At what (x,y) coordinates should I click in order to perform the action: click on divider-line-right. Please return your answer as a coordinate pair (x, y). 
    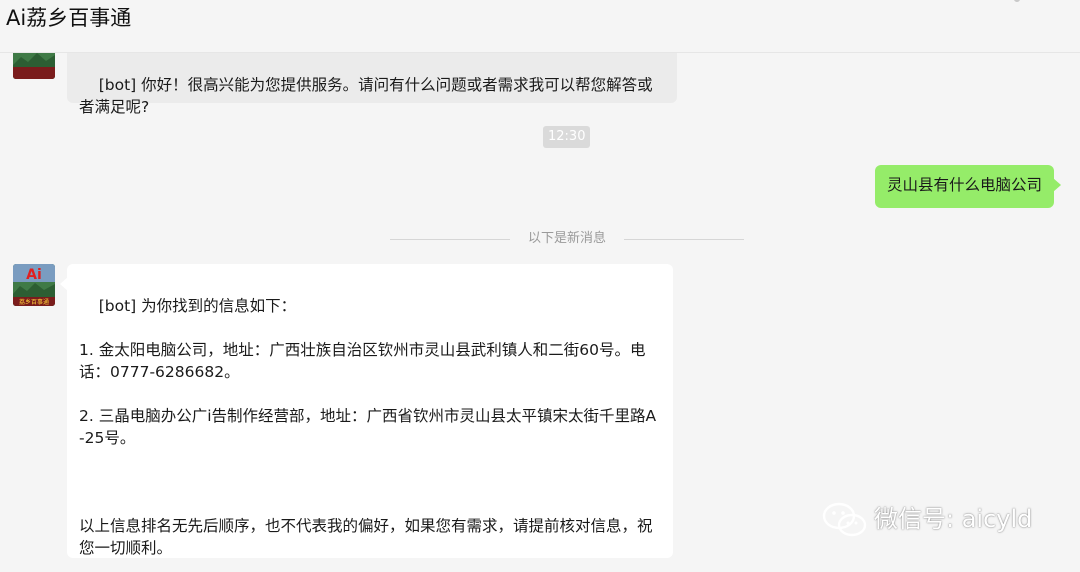
    Looking at the image, I should click on (684, 239).